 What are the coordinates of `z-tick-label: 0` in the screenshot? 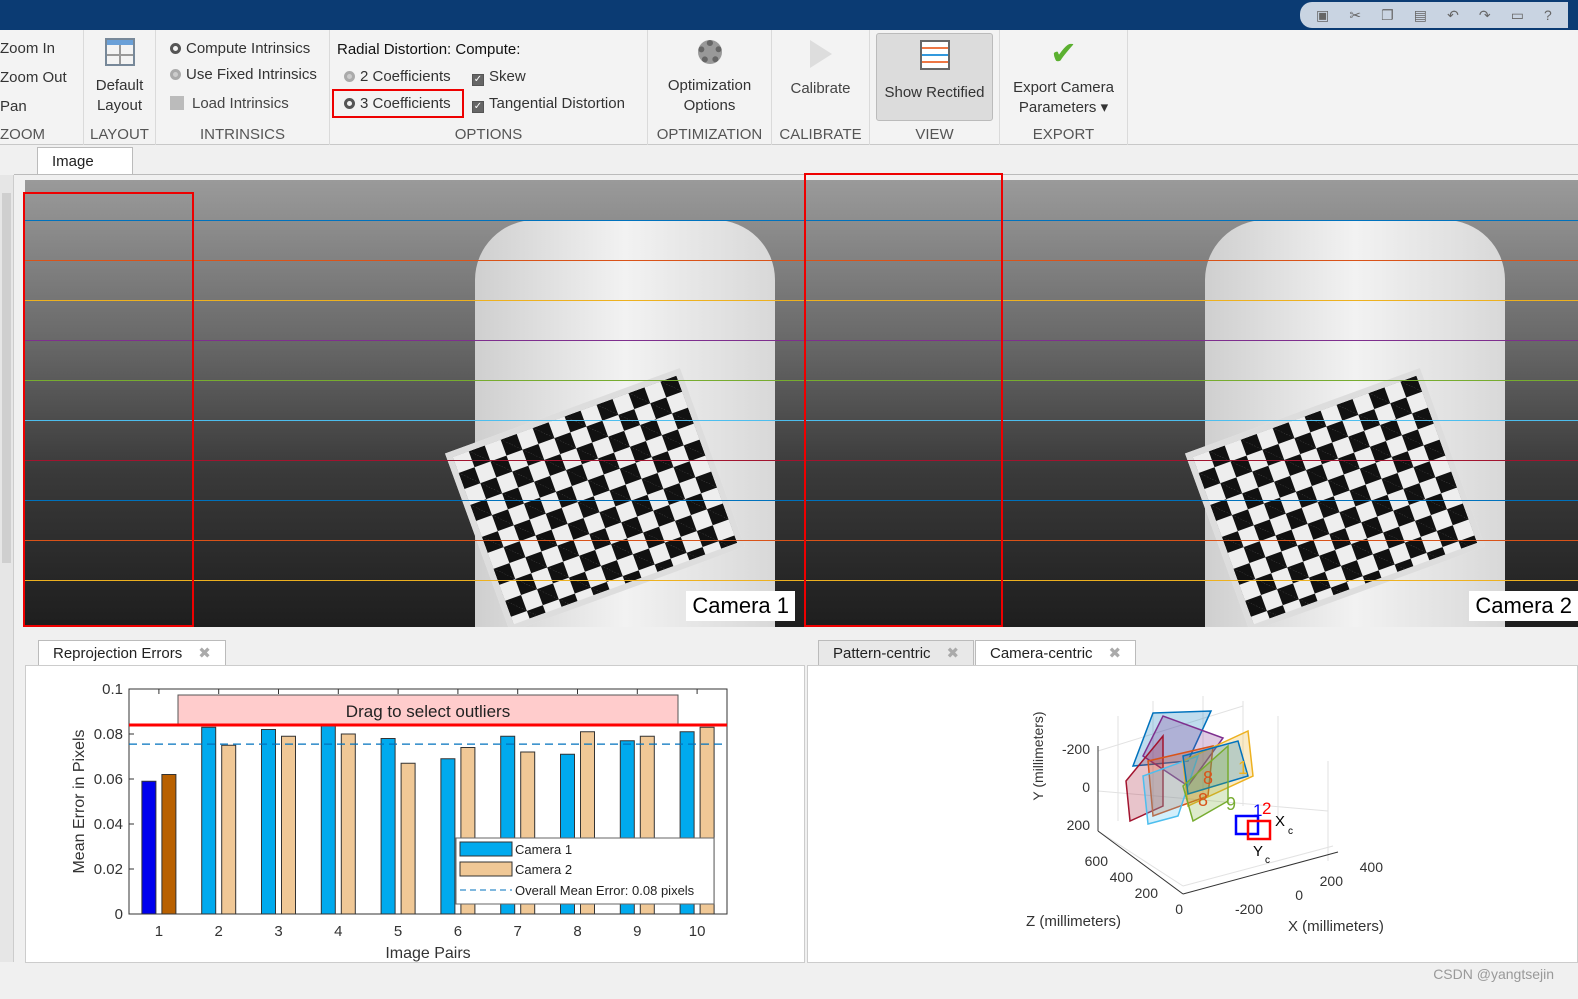 It's located at (1179, 909).